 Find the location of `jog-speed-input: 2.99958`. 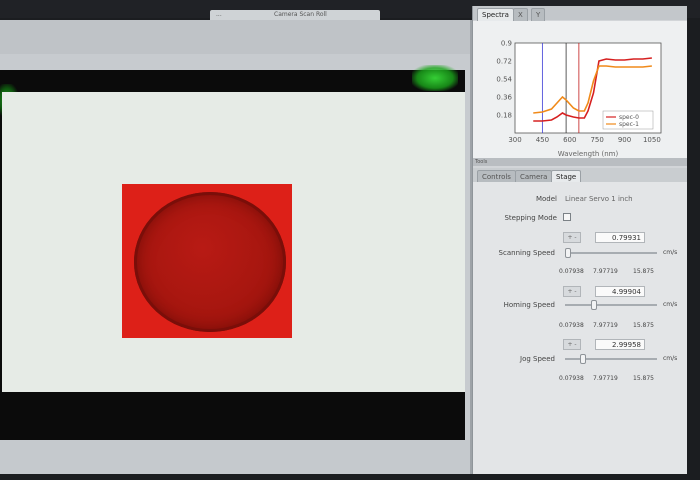

jog-speed-input: 2.99958 is located at coordinates (620, 344).